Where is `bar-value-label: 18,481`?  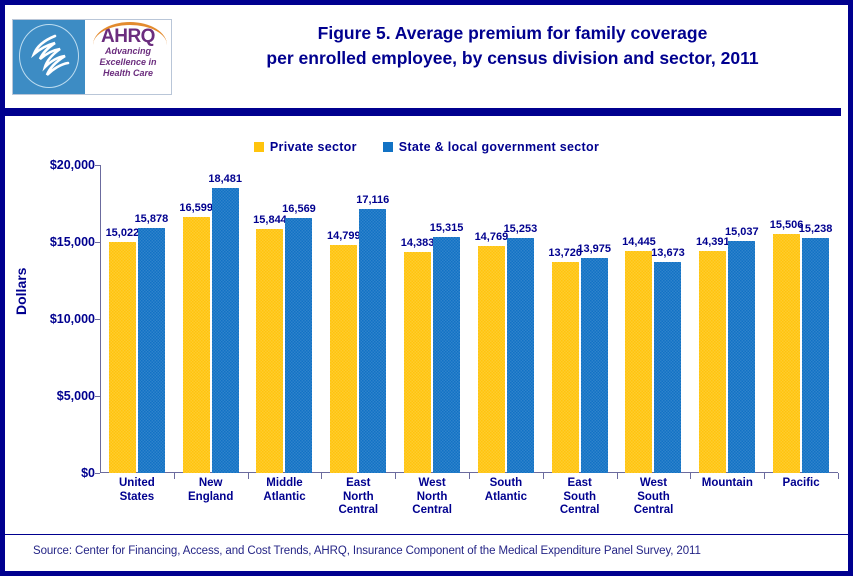
bar-value-label: 18,481 is located at coordinates (225, 179).